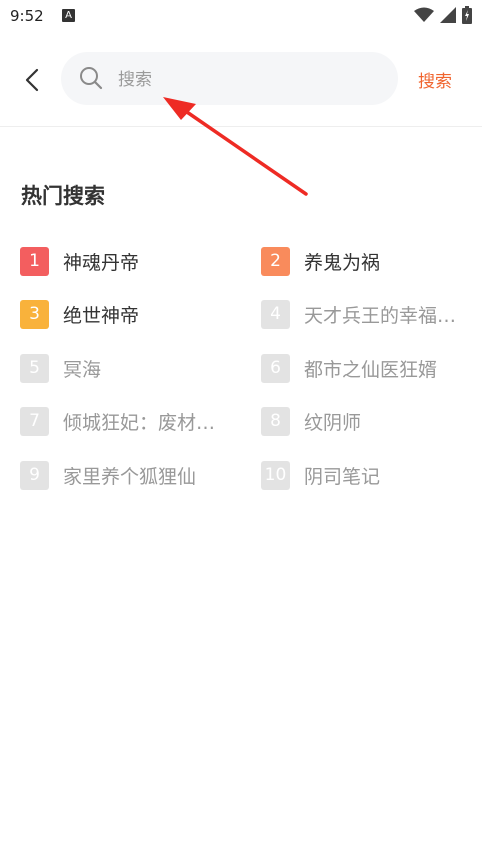  I want to click on hot-search-item-2: 2 养鬼为祸, so click(371, 261).